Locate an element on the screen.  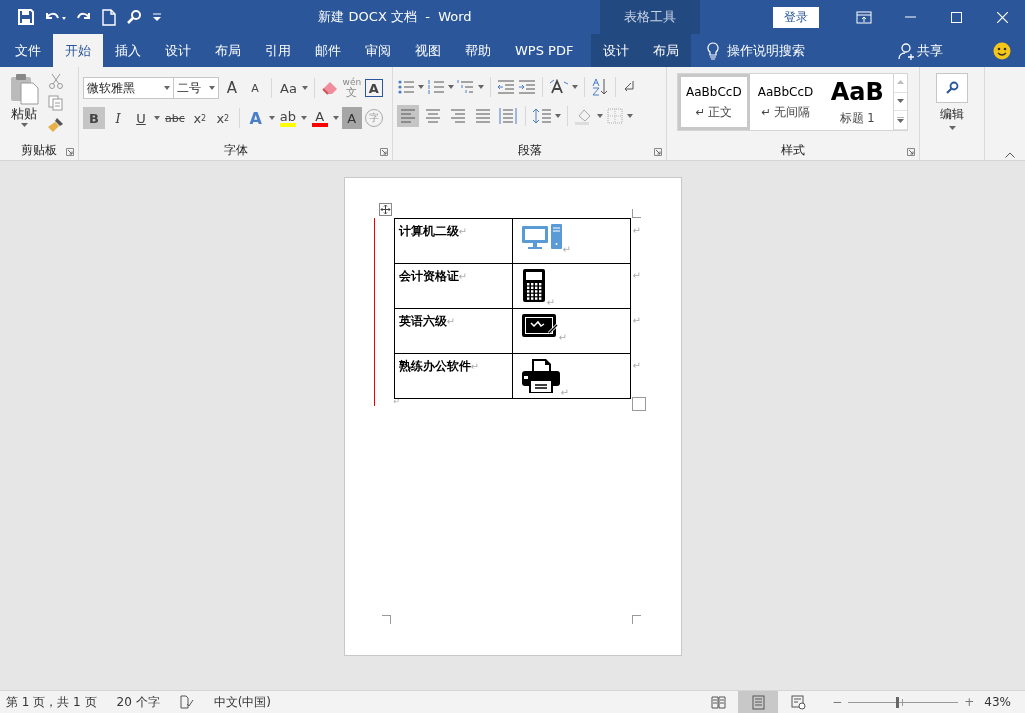
group-label: 样式 is located at coordinates (793, 150).